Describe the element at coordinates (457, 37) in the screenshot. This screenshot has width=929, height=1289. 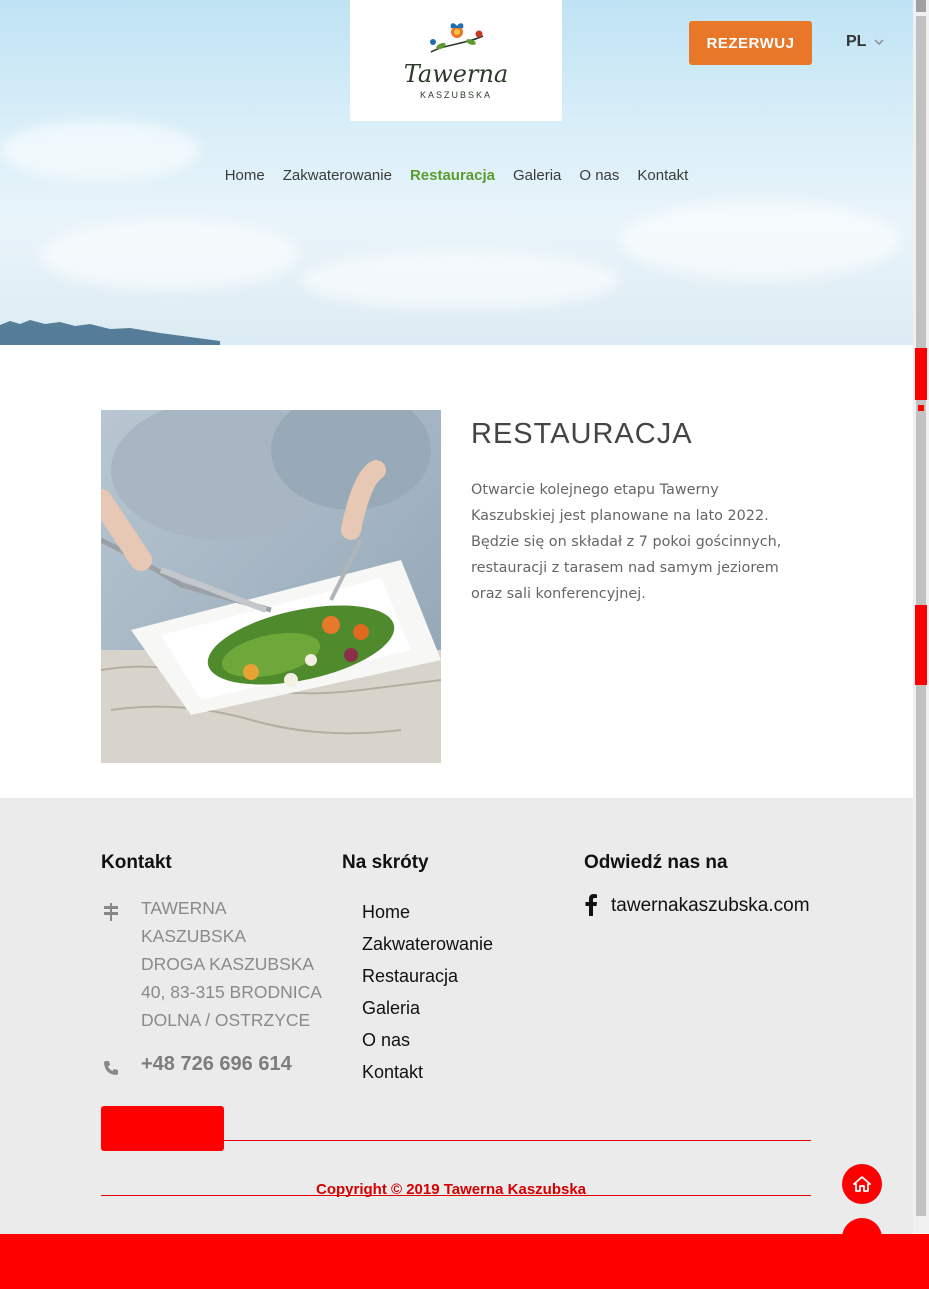
I see `logo-flower-icon` at that location.